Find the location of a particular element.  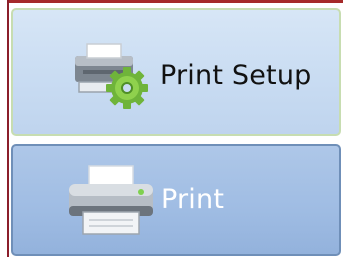

printer-icon is located at coordinates (111, 202).